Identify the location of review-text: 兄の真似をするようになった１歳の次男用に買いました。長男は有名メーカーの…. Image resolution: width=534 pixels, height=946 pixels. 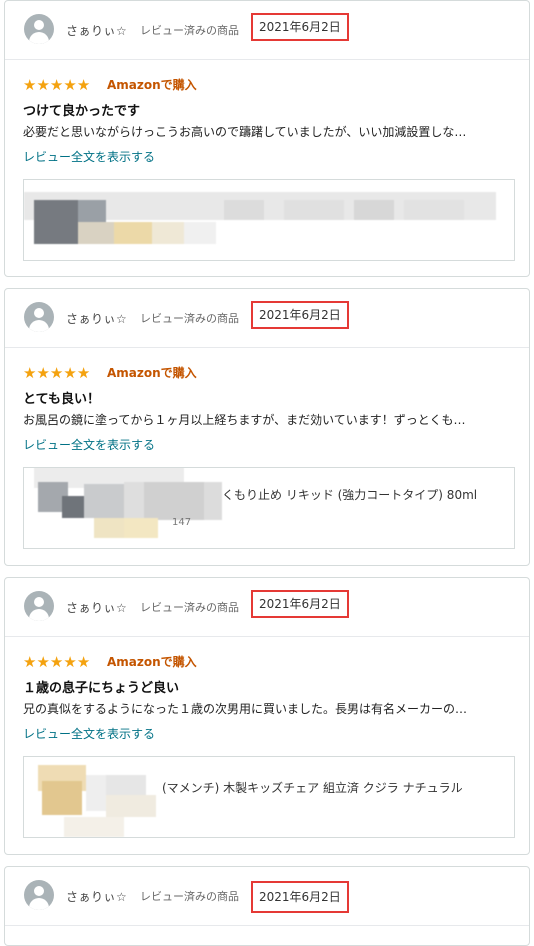
(245, 709).